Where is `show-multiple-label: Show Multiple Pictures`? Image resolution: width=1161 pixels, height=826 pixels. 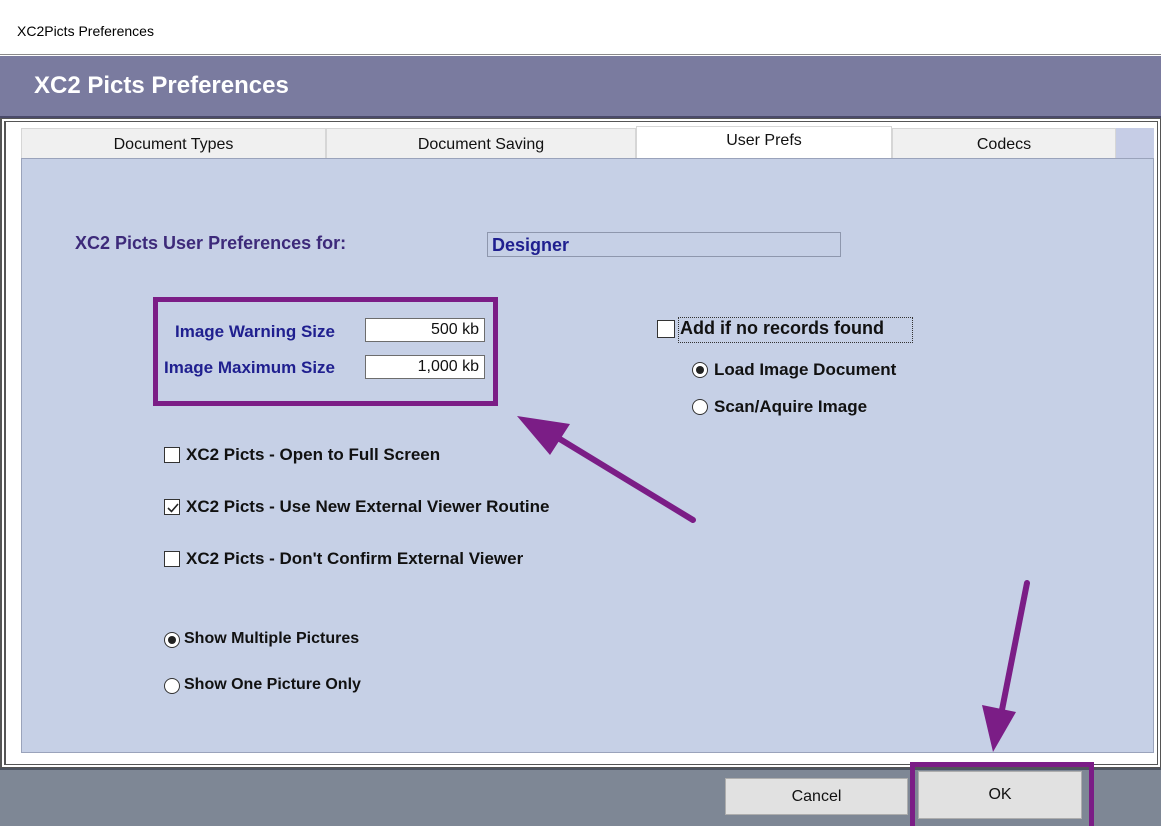
show-multiple-label: Show Multiple Pictures is located at coordinates (272, 638).